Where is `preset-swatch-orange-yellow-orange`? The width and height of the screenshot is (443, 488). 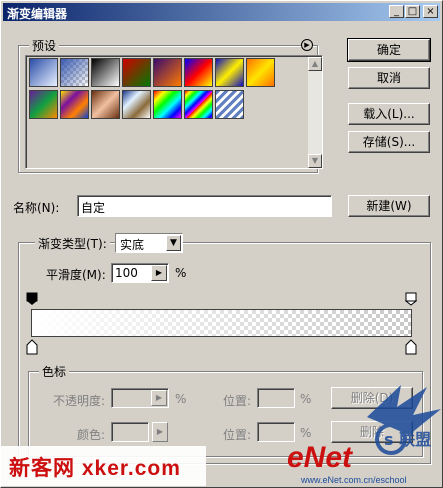 preset-swatch-orange-yellow-orange is located at coordinates (260, 72).